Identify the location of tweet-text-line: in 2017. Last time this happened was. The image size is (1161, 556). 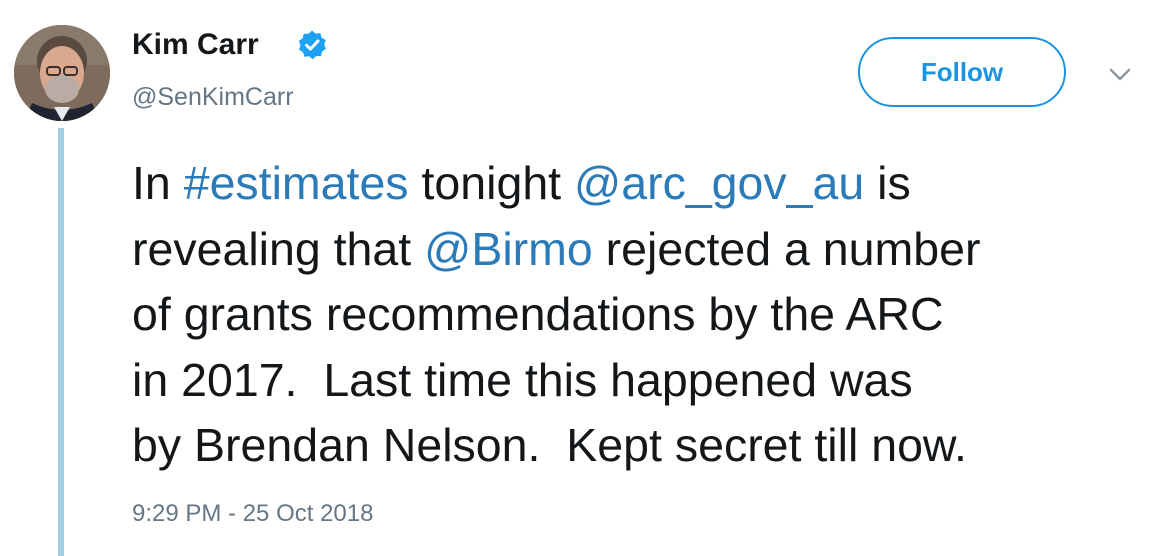
(642, 381).